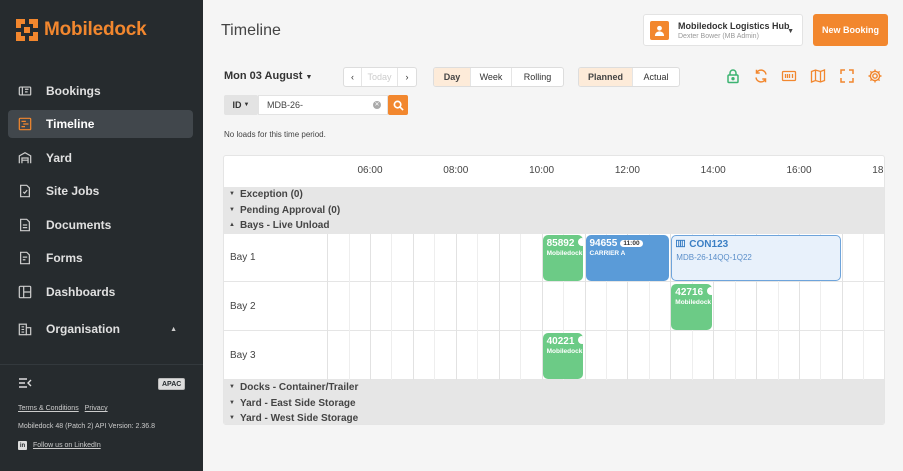 The width and height of the screenshot is (903, 471). Describe the element at coordinates (656, 77) in the screenshot. I see `mode-actual-button: Actual` at that location.